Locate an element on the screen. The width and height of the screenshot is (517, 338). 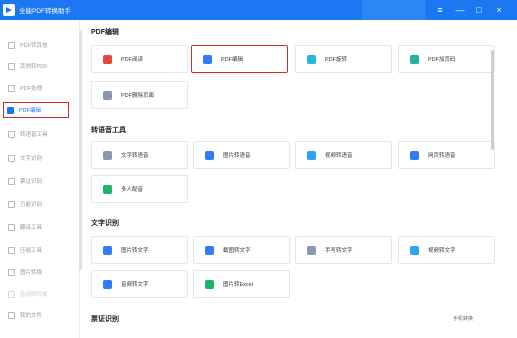
tool-video-to-speech: 视频转语音 is located at coordinates (343, 155).